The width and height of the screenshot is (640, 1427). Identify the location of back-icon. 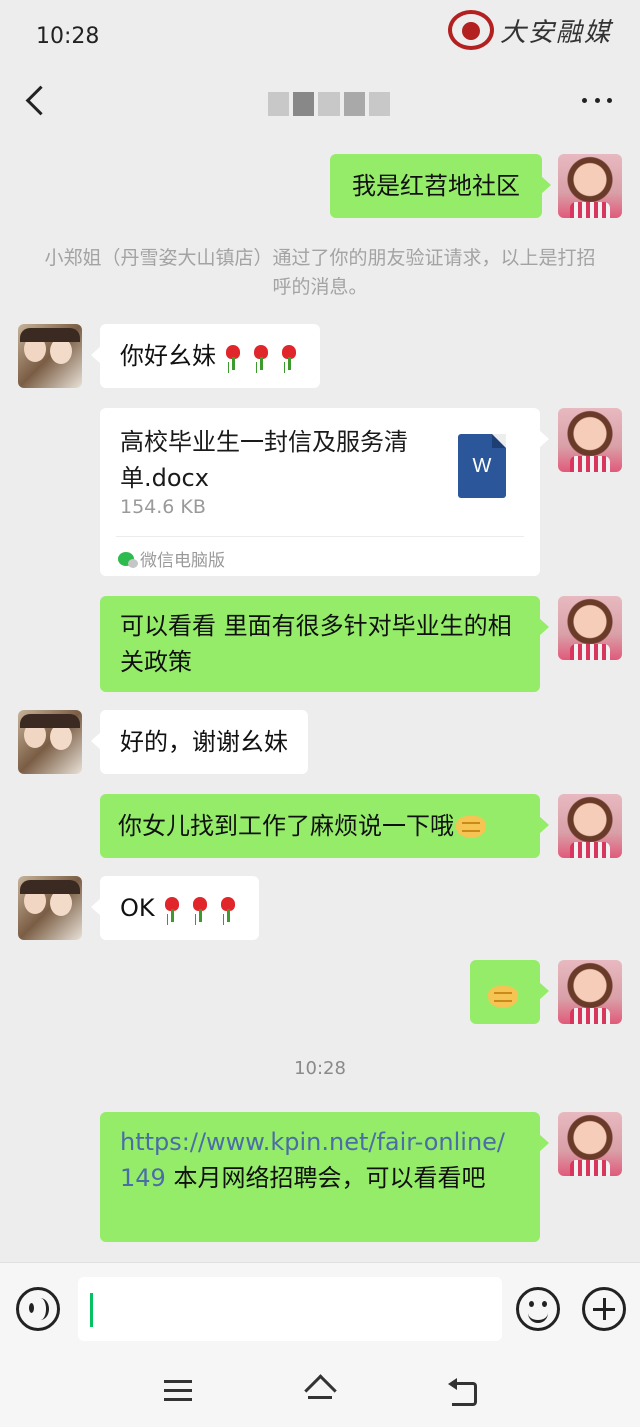
(37, 102).